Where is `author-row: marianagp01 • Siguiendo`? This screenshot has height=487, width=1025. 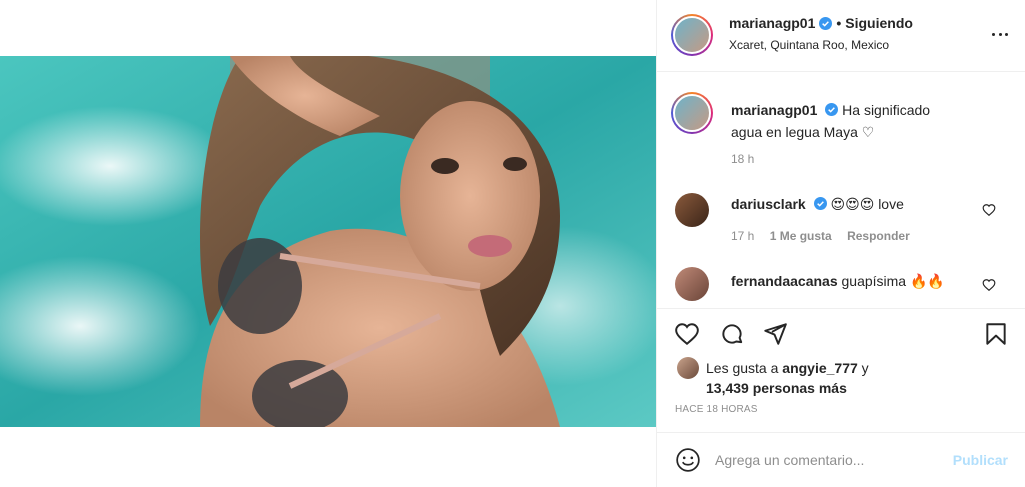
author-row: marianagp01 • Siguiendo is located at coordinates (821, 23).